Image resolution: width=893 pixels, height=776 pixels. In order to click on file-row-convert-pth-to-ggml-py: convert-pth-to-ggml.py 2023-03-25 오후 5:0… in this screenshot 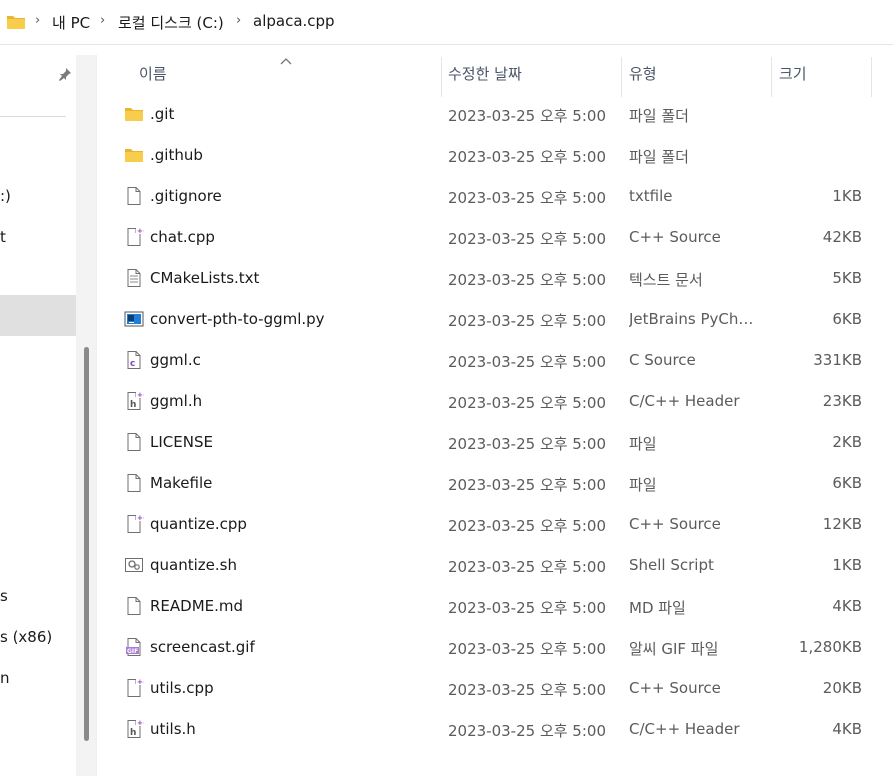, I will do `click(495, 319)`.